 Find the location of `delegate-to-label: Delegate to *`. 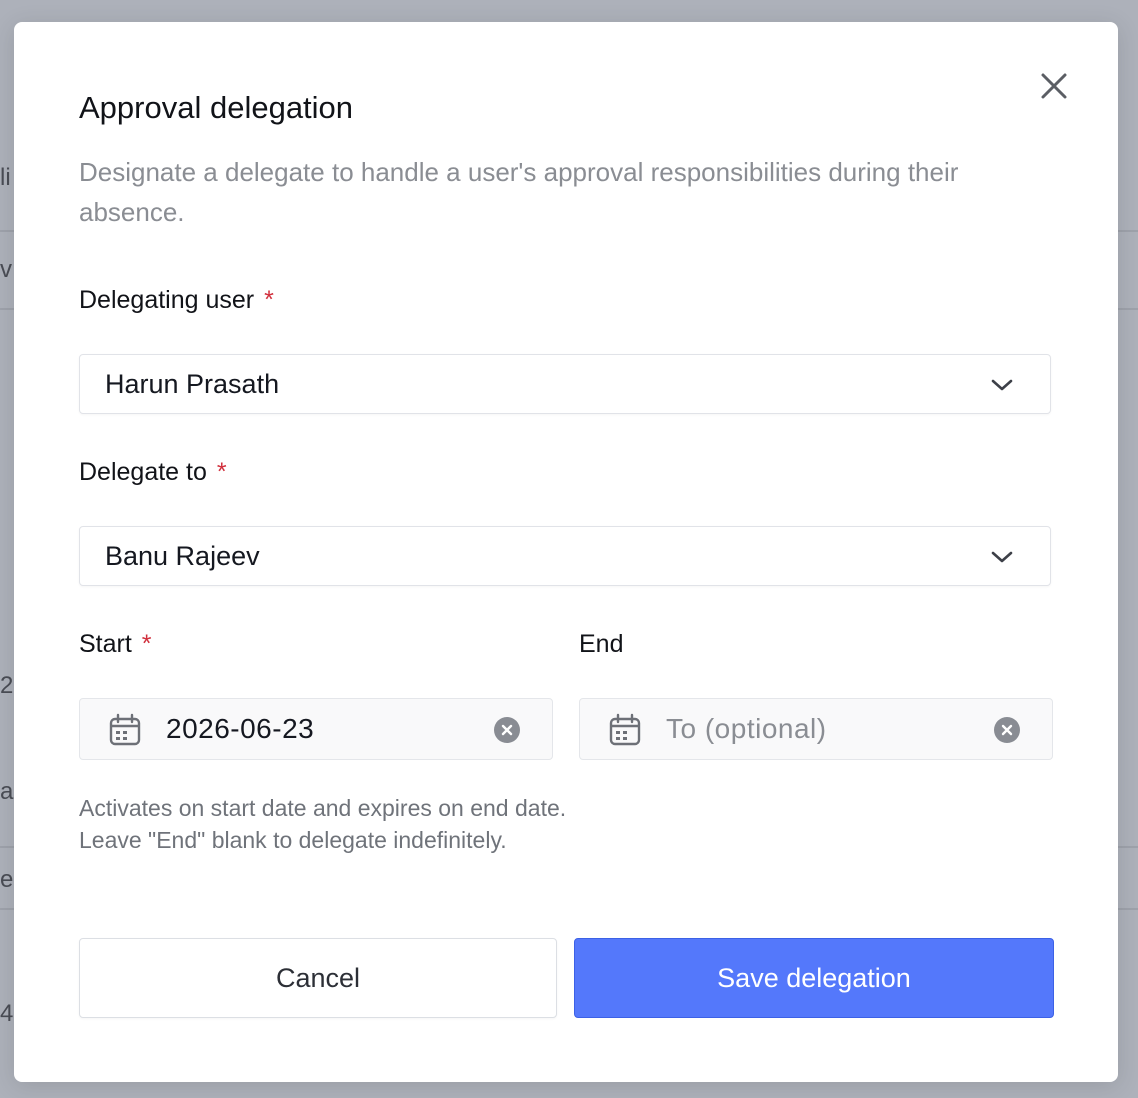

delegate-to-label: Delegate to * is located at coordinates (153, 472).